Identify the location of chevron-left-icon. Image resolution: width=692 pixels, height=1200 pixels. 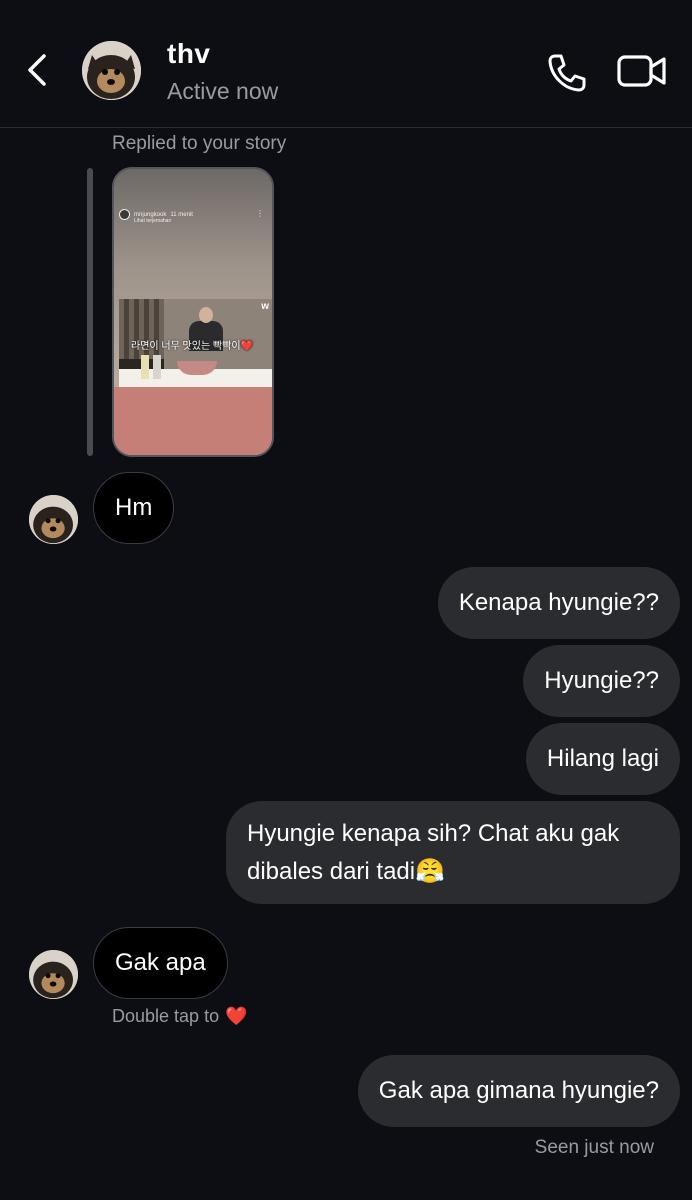
(37, 70).